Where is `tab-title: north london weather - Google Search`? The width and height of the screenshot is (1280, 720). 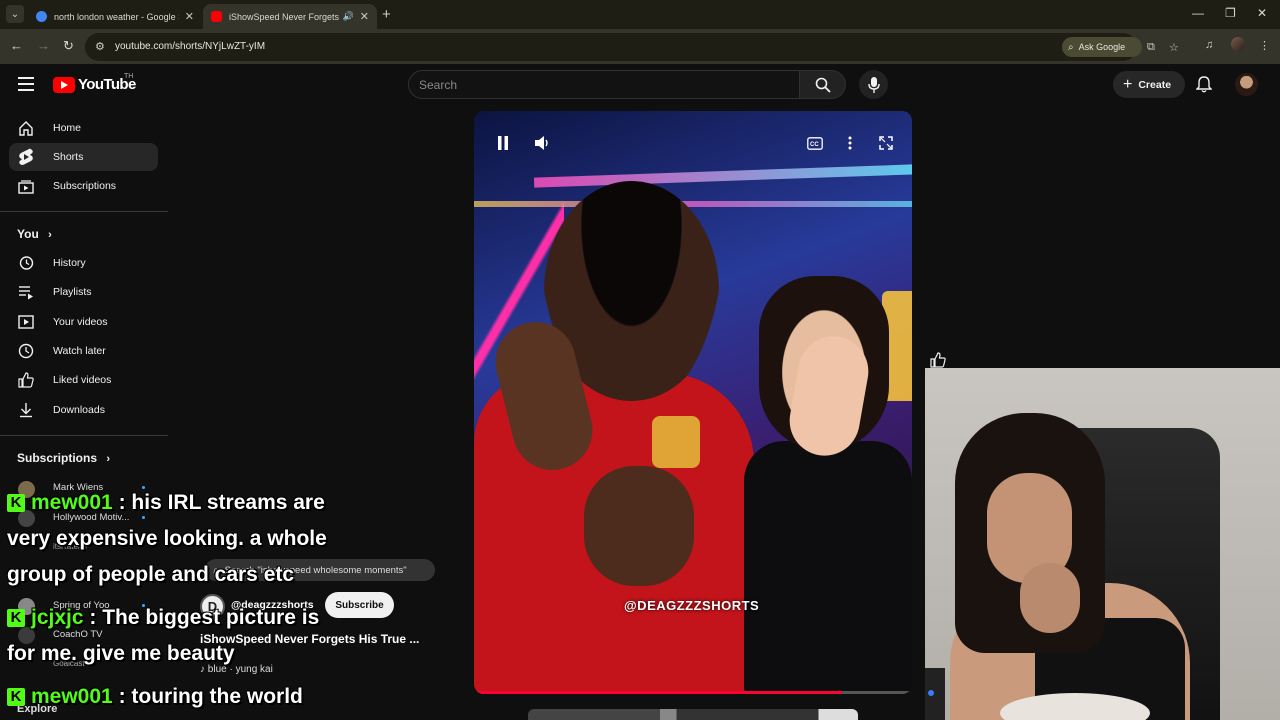 tab-title: north london weather - Google Search is located at coordinates (116, 16).